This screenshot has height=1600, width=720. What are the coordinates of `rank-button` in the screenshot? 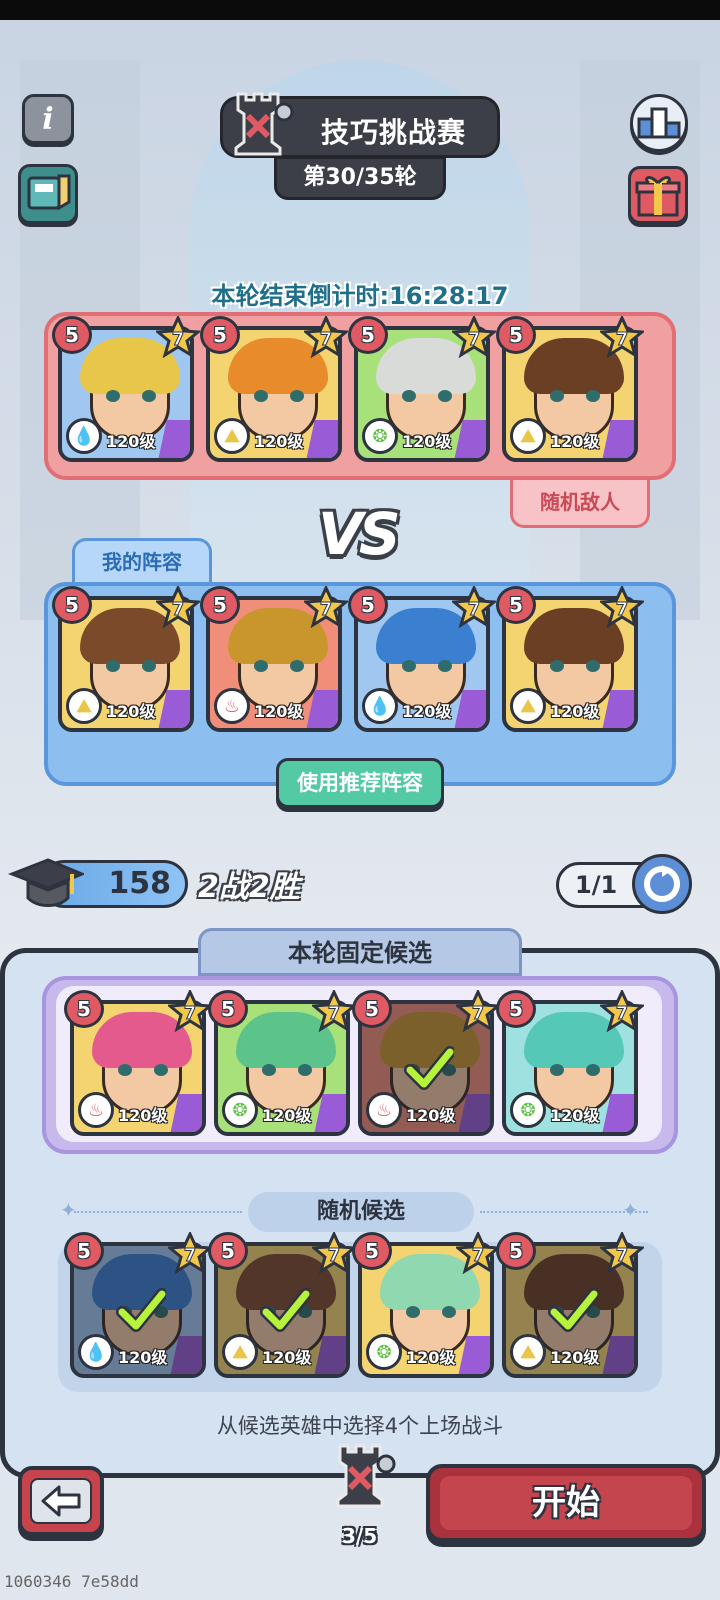 It's located at (659, 123).